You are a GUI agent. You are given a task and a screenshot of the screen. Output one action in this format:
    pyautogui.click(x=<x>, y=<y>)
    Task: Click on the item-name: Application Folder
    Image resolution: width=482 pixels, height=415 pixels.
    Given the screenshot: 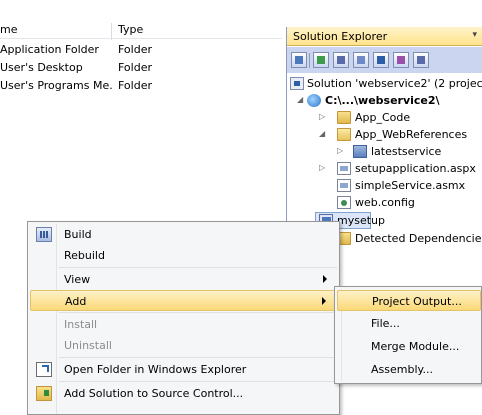 What is the action you would take?
    pyautogui.click(x=49, y=49)
    